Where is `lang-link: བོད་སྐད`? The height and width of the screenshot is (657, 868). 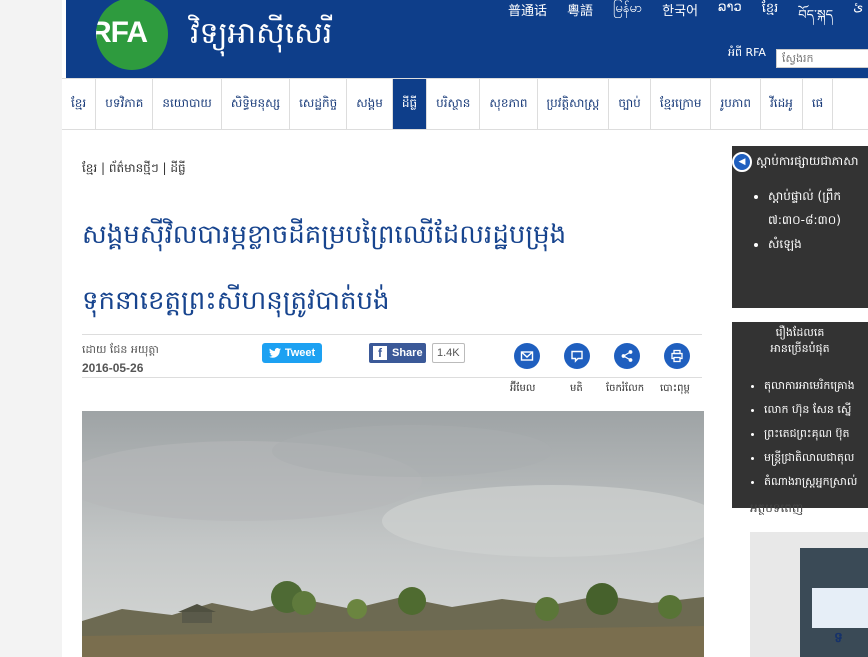
lang-link: བོད་སྐད is located at coordinates (815, 18).